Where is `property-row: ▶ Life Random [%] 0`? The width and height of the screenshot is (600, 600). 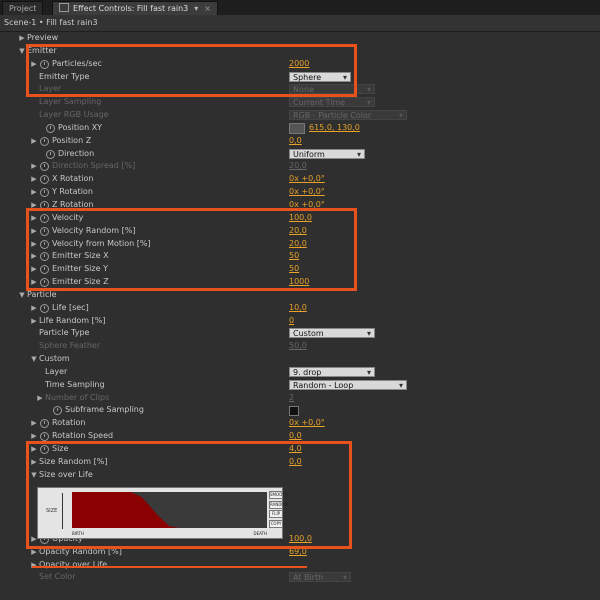 property-row: ▶ Life Random [%] 0 is located at coordinates (300, 321).